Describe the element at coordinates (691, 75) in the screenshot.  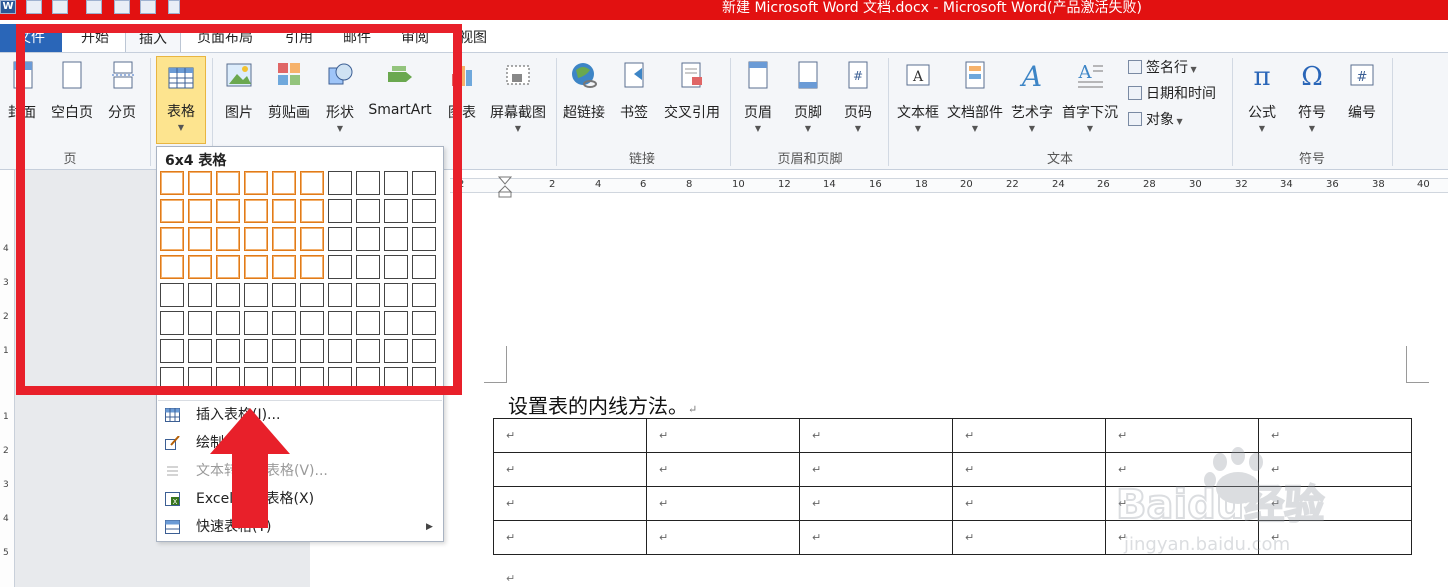
I see `cross-reference-icon` at that location.